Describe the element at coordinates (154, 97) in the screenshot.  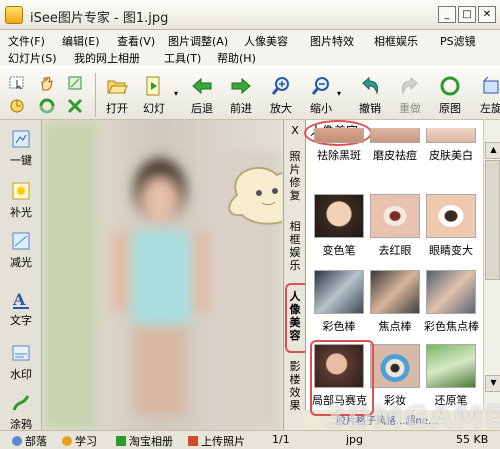
I see `slideshow-button: 幻灯` at that location.